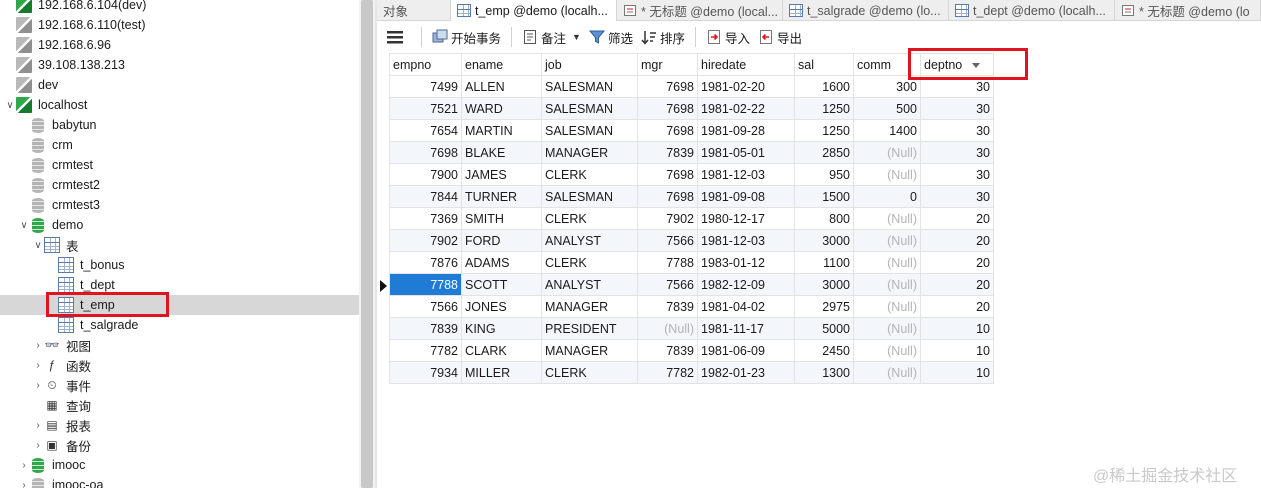 This screenshot has height=488, width=1261. What do you see at coordinates (179, 65) in the screenshot?
I see `tree-item-39-108-138-213: 39.108.138.213` at bounding box center [179, 65].